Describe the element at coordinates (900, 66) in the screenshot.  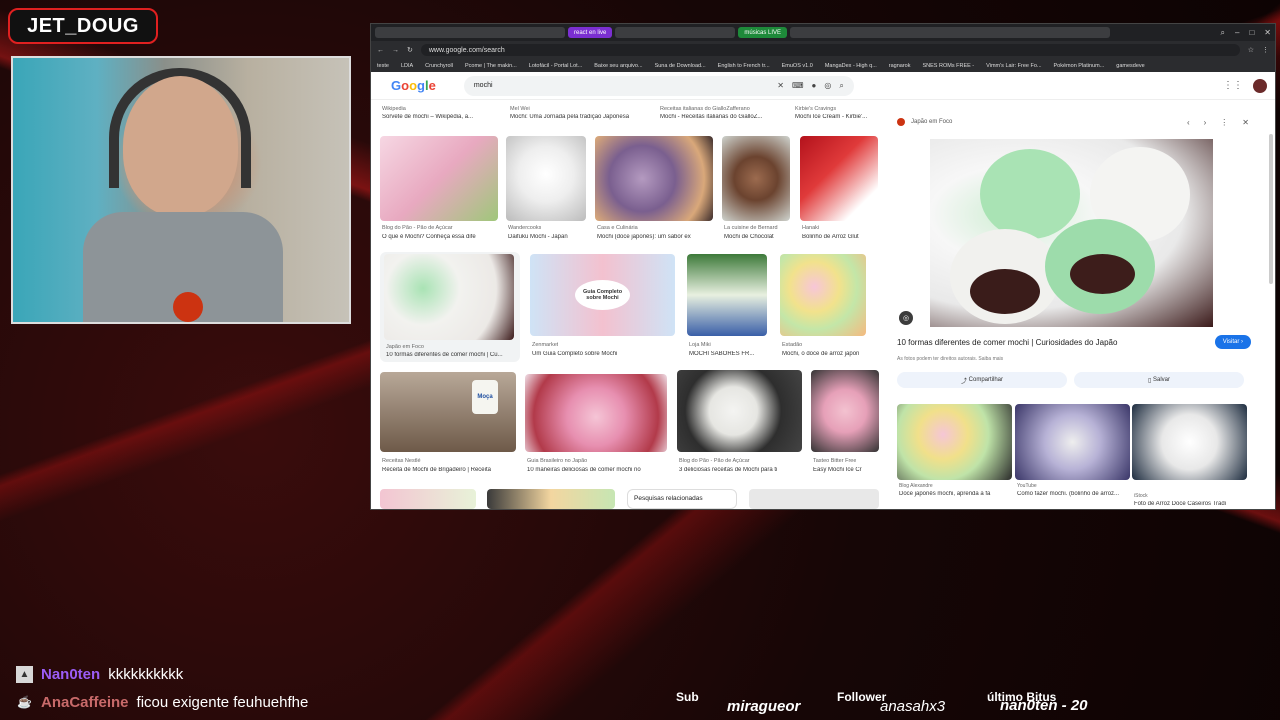
I see `bookmark-item: ragnarok` at that location.